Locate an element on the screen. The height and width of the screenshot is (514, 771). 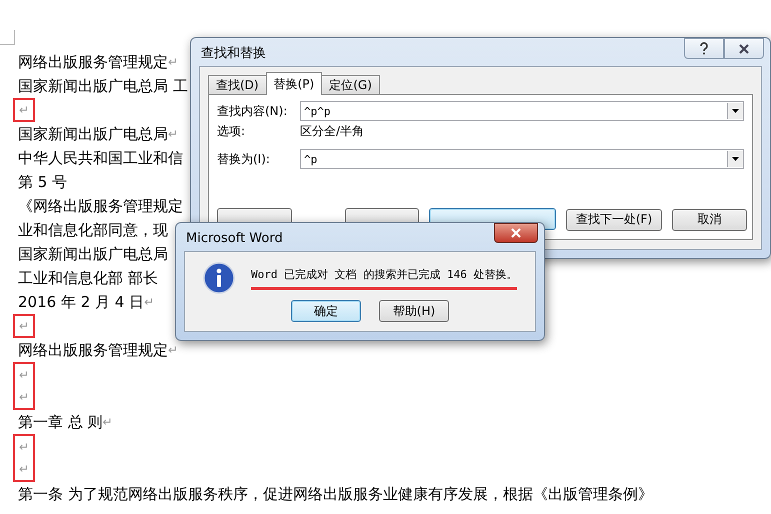
document-line: 中华人民共和国工业和信 is located at coordinates (100, 158).